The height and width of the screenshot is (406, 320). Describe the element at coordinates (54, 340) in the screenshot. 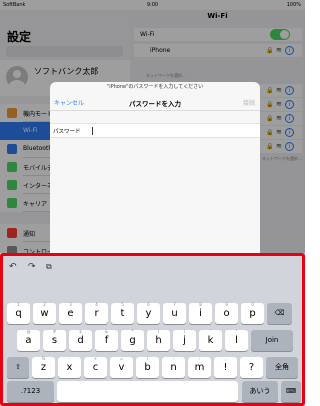

I see `key-s: # s` at that location.